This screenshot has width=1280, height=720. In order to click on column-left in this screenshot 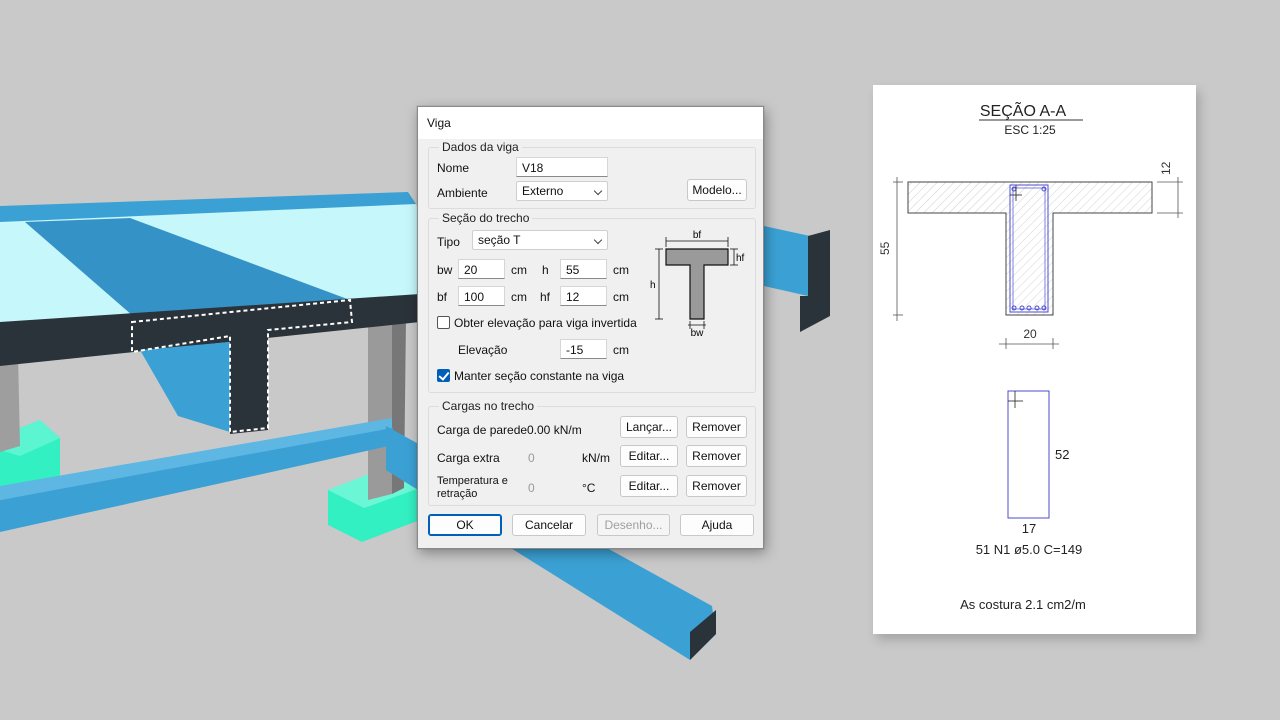, I will do `click(10, 403)`.